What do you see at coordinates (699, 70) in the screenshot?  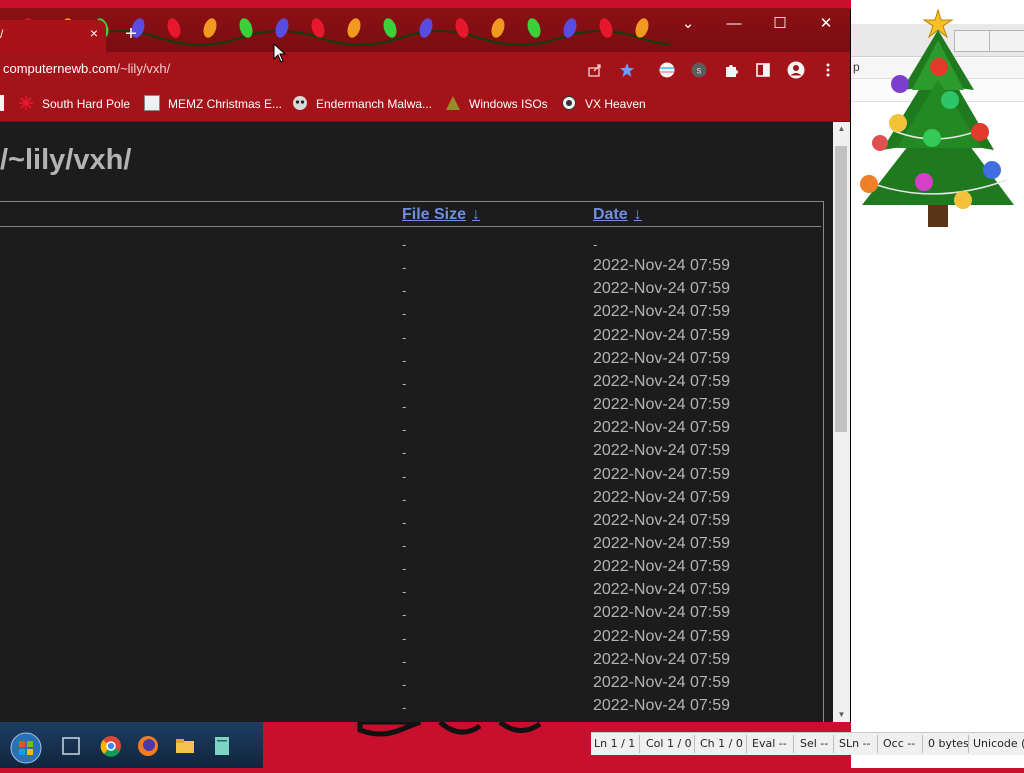 I see `profile-extension-icon: s` at bounding box center [699, 70].